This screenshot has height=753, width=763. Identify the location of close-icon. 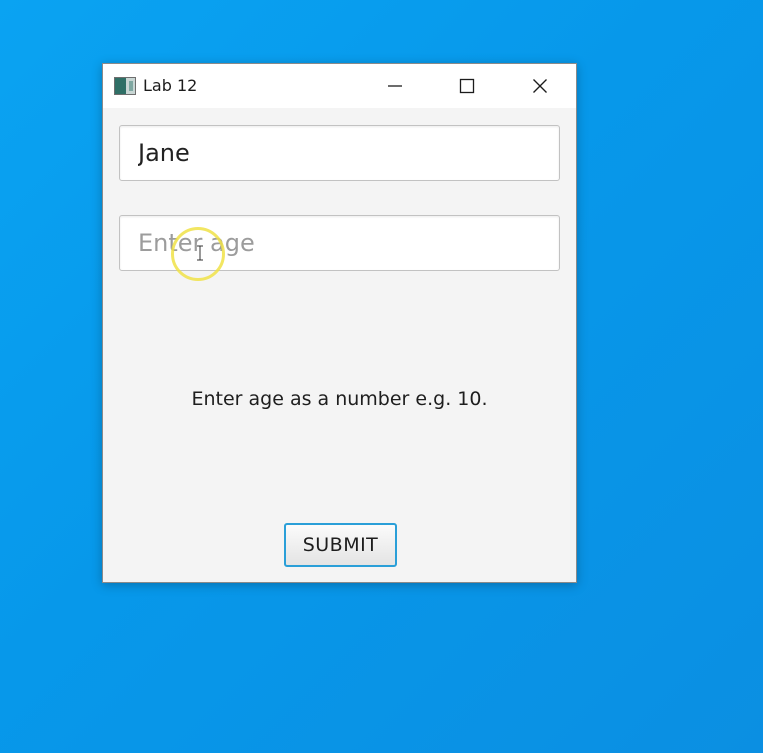
(540, 86).